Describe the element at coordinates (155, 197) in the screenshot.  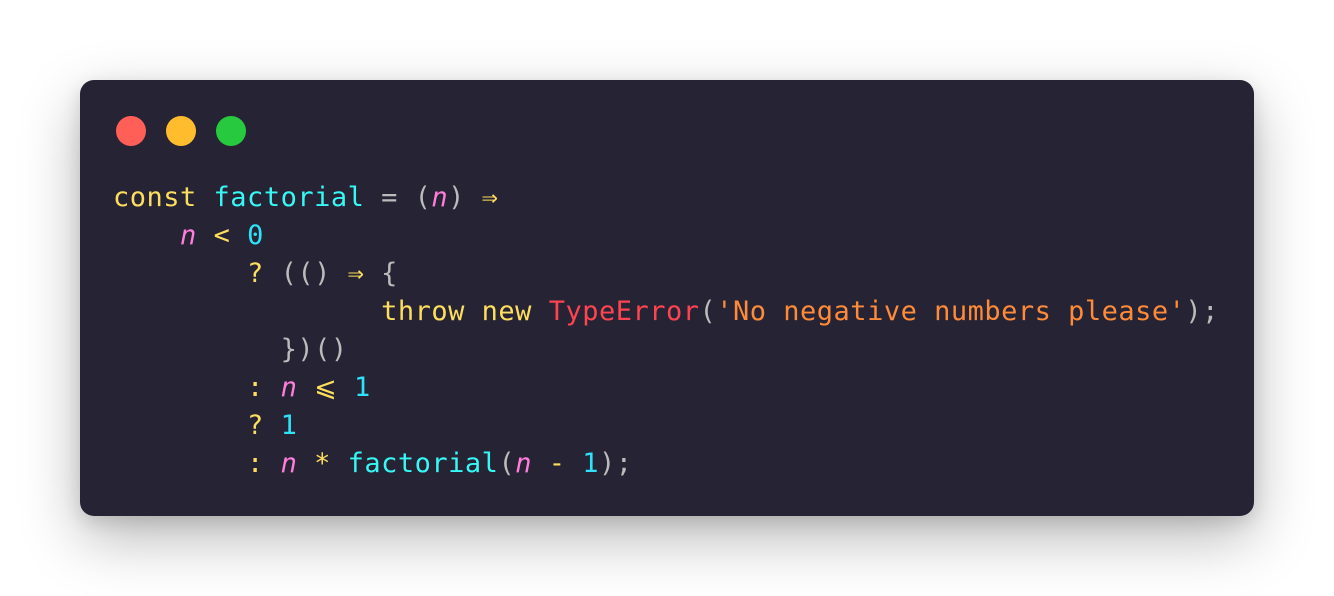
I see `code-token: const` at that location.